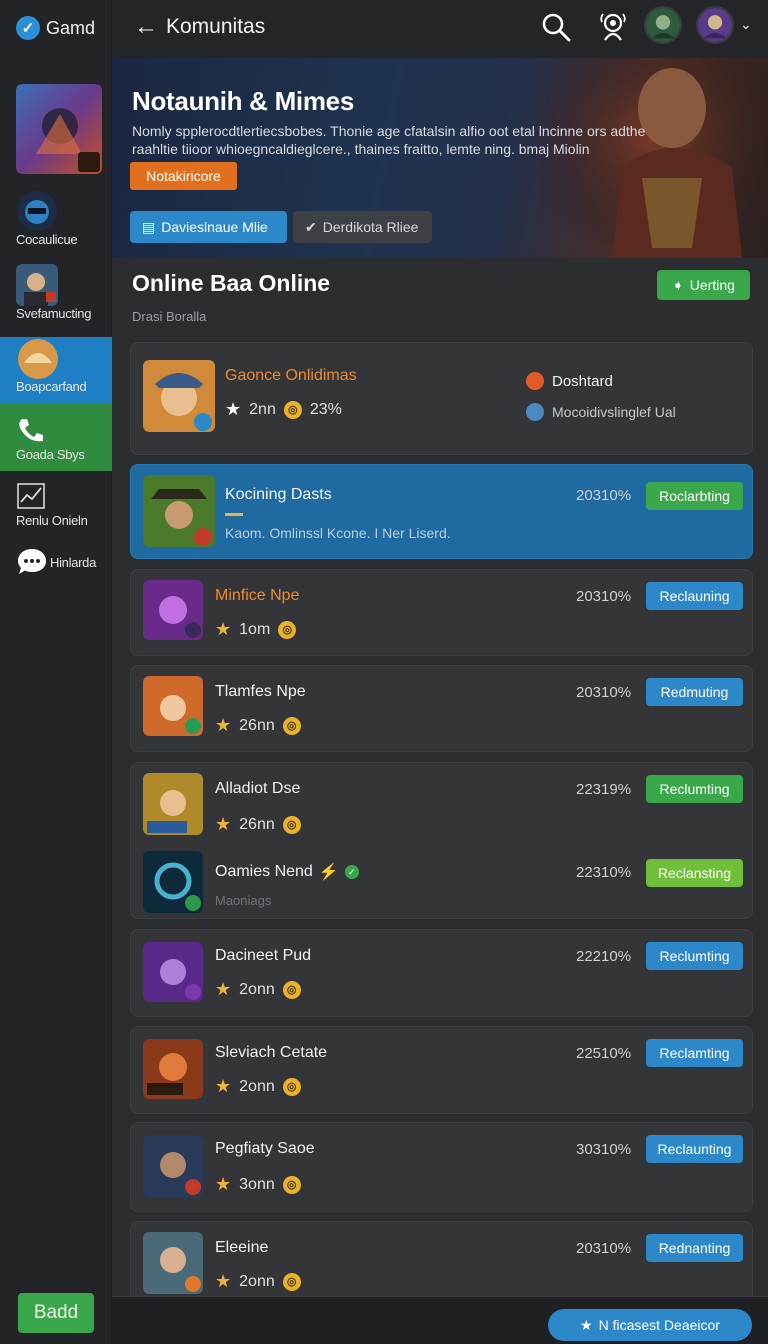 This screenshot has width=768, height=1344. What do you see at coordinates (149, 226) in the screenshot?
I see `list-icon: ▤` at bounding box center [149, 226].